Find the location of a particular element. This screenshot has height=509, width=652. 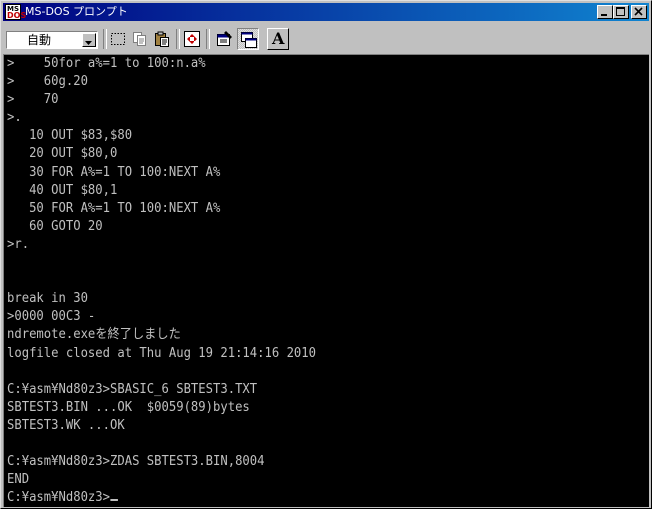

paste-icon is located at coordinates (162, 39).